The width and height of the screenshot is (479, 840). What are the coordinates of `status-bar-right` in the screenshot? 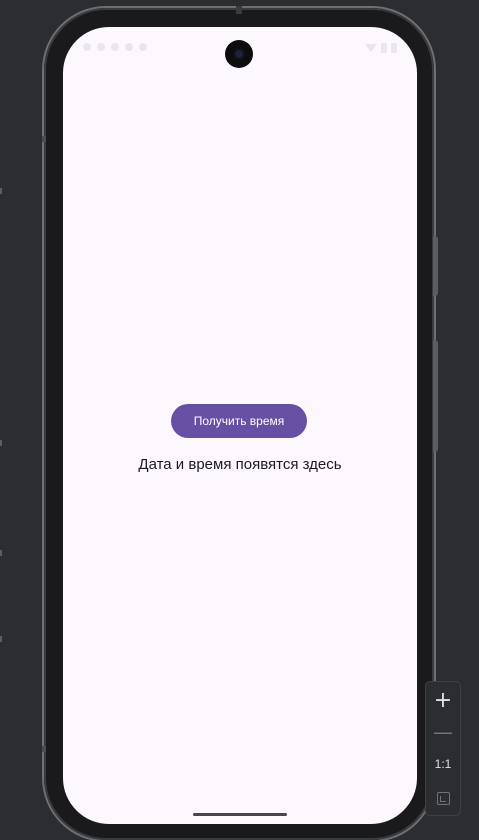 It's located at (381, 48).